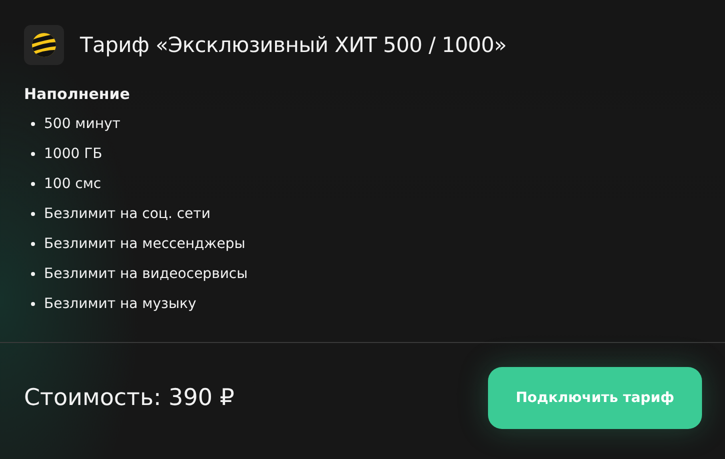 This screenshot has height=459, width=725. I want to click on connect-button: Подключить тариф, so click(595, 398).